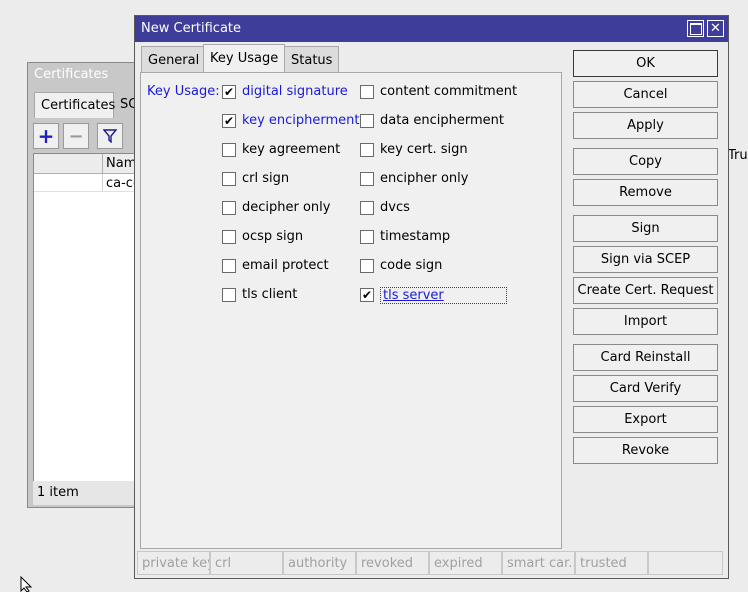 This screenshot has width=748, height=592. I want to click on key-cert-sign-label: key cert. sign, so click(424, 149).